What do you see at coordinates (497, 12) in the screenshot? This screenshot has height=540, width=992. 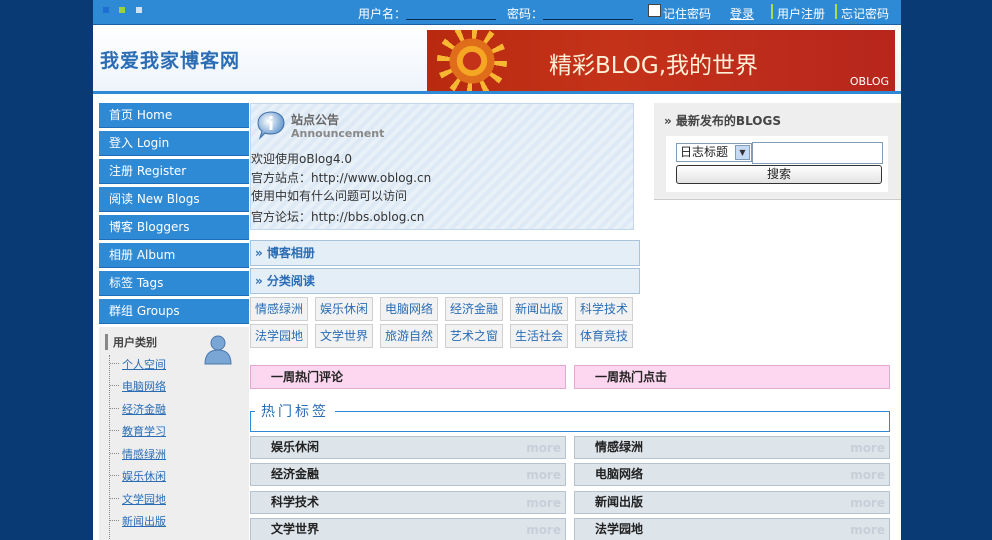 I see `top-bar: 用户名： 密码： 记住密码 登录 用户注册 忘记密码` at bounding box center [497, 12].